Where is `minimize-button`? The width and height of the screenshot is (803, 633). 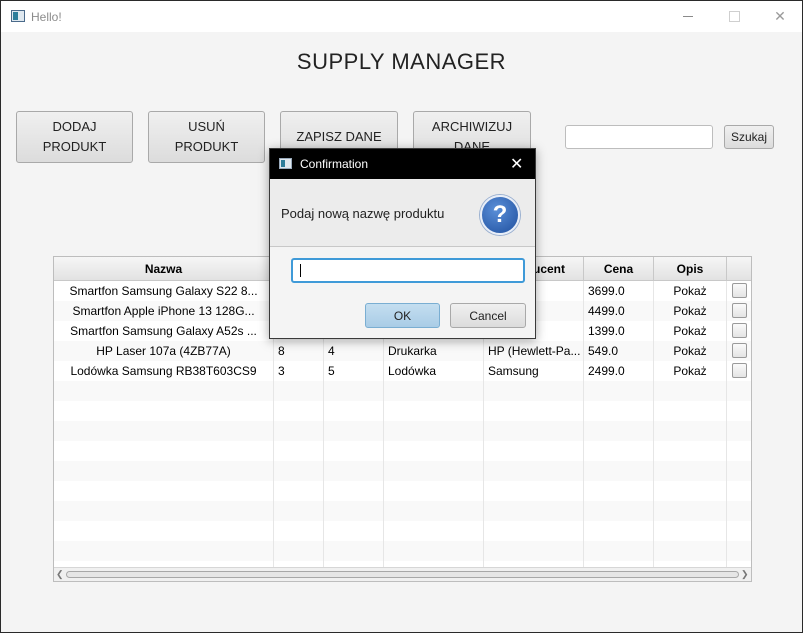
minimize-button is located at coordinates (688, 16).